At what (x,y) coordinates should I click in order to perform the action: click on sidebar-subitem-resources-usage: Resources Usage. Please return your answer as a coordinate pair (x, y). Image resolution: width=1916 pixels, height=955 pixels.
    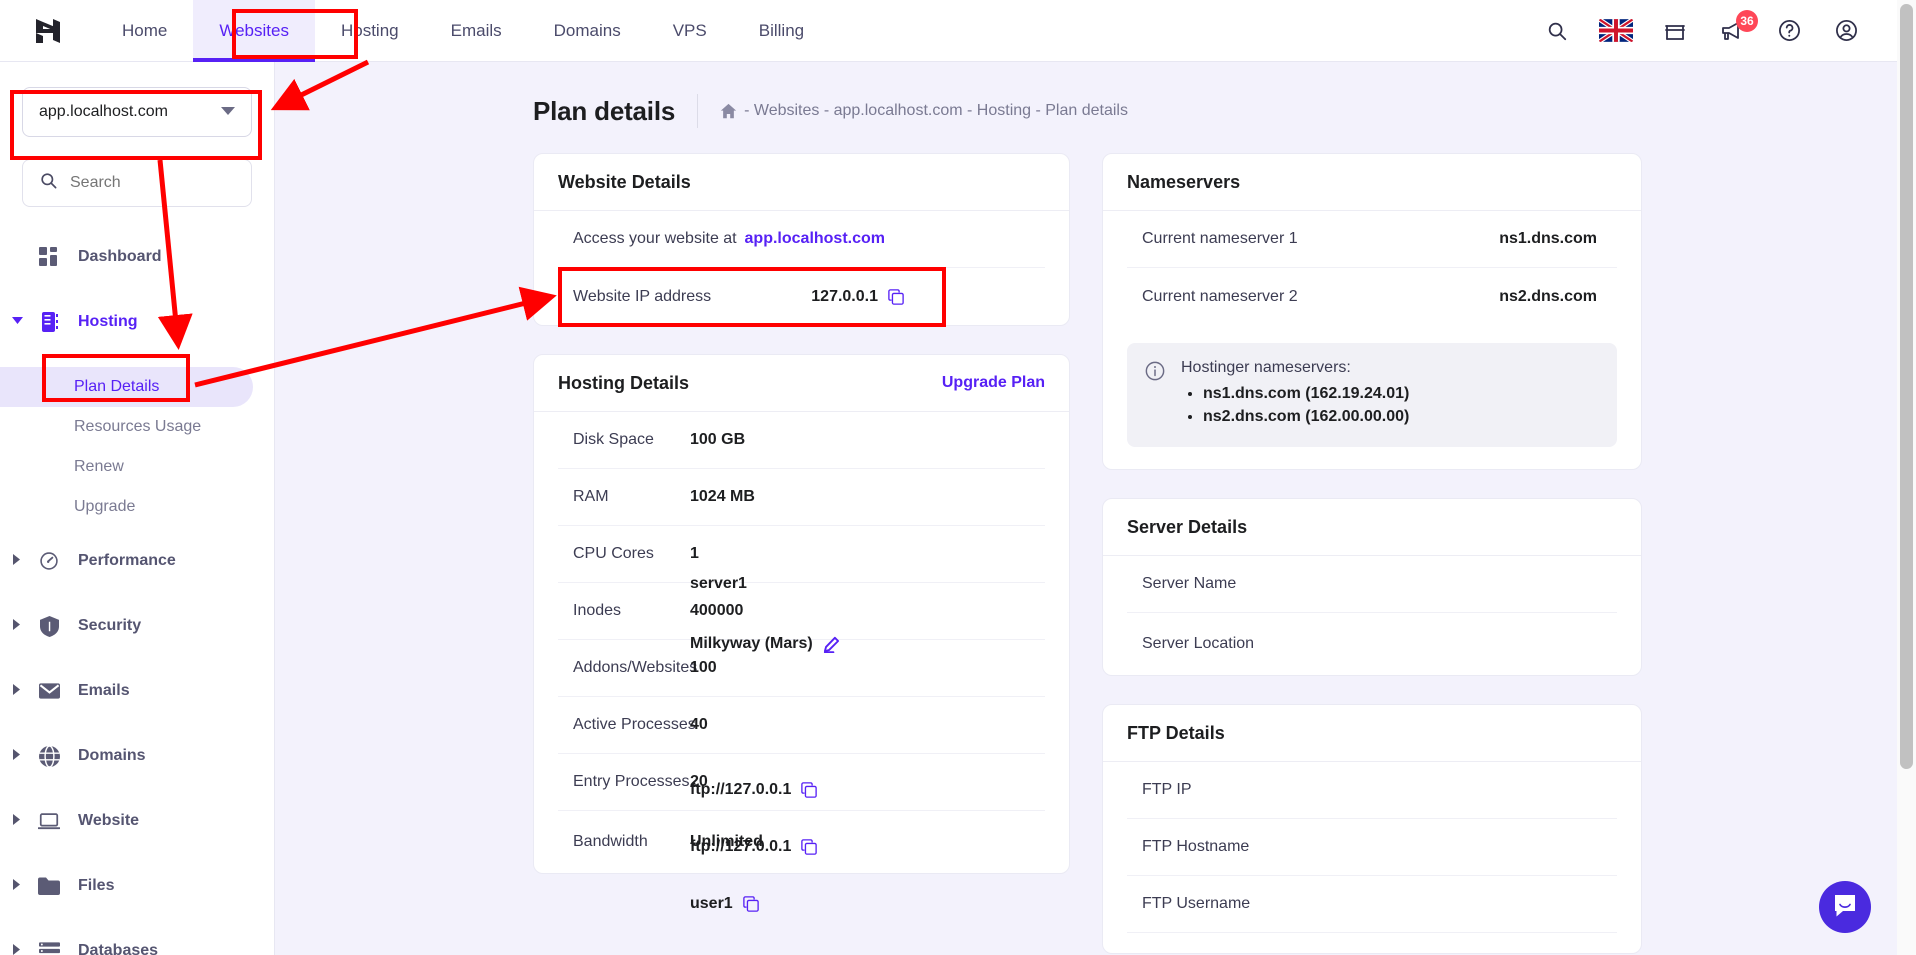
    Looking at the image, I should click on (137, 427).